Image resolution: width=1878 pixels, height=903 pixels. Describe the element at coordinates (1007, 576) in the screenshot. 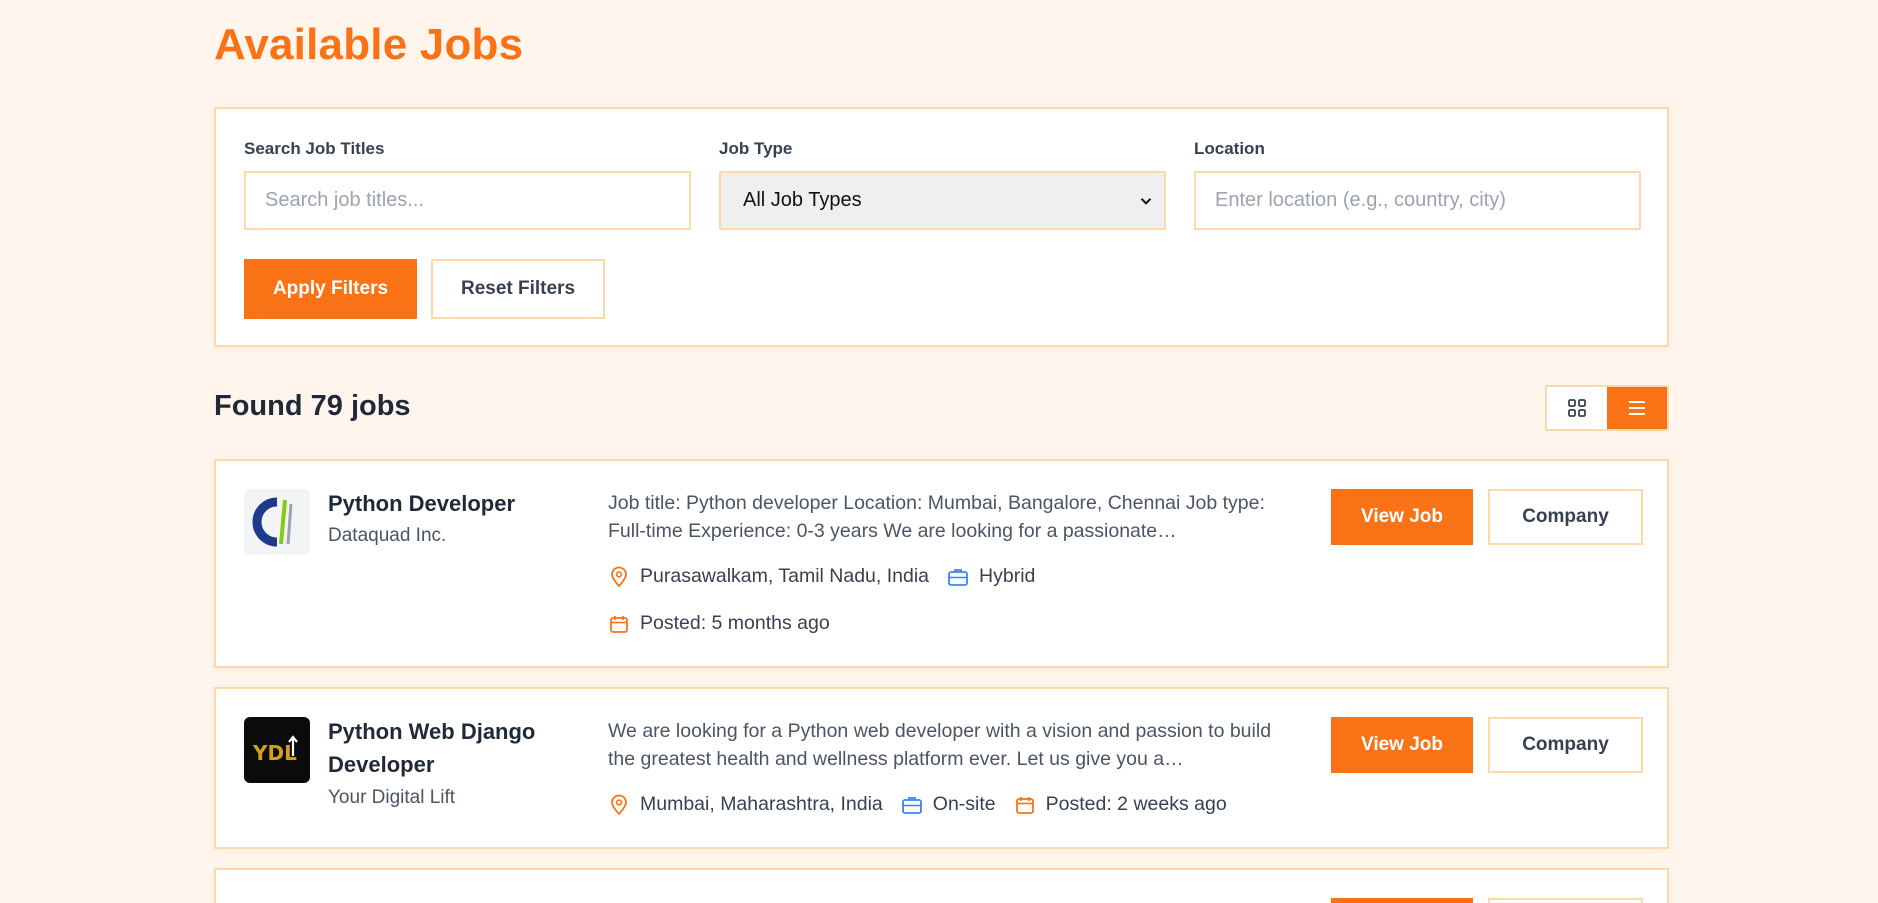

I see `work-mode: Hybrid` at that location.